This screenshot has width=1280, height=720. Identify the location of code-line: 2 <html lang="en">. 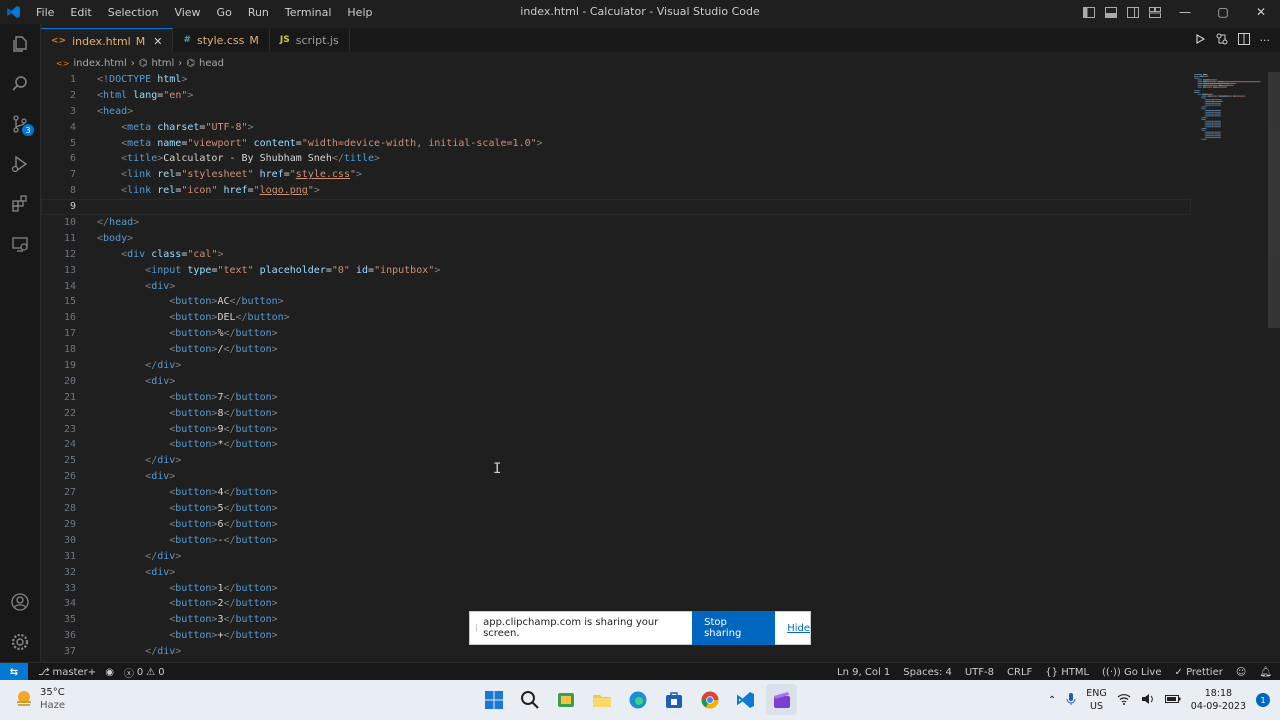
(616, 96).